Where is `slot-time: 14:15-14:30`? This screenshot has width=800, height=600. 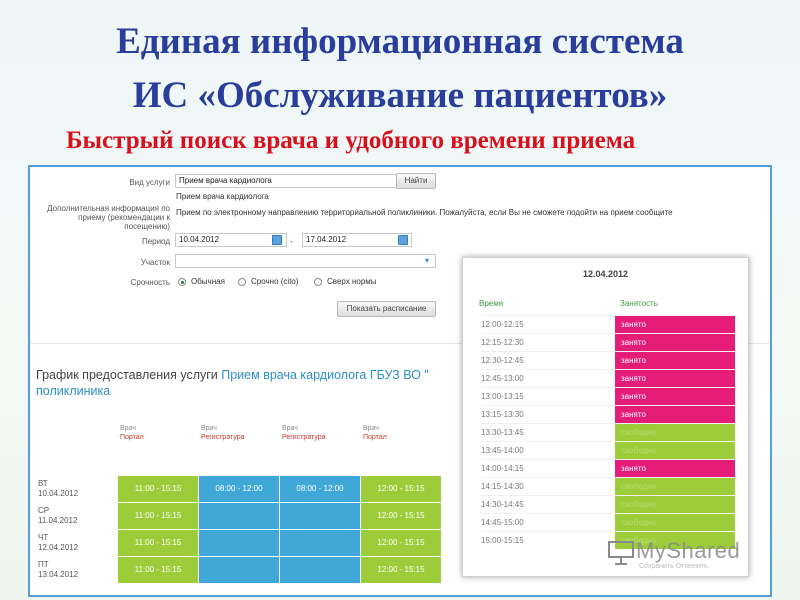
slot-time: 14:15-14:30 is located at coordinates (502, 486).